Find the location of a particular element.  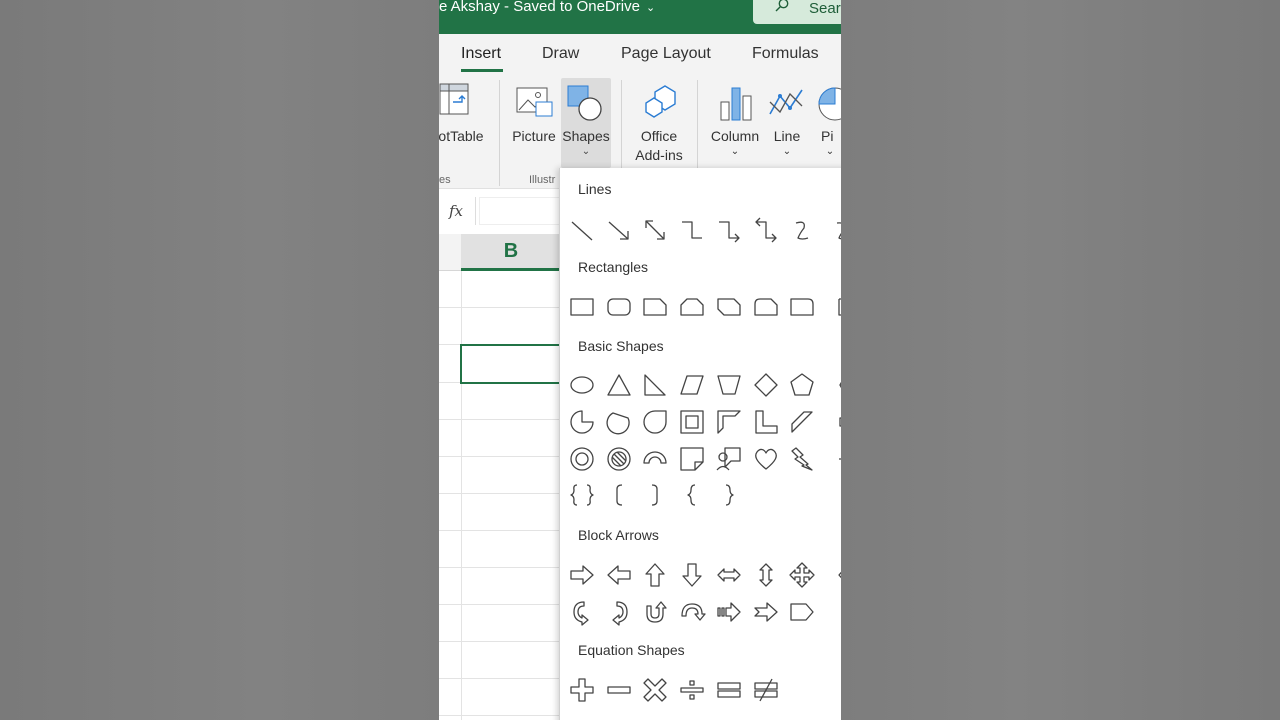

left-arrow-icon is located at coordinates (619, 575).